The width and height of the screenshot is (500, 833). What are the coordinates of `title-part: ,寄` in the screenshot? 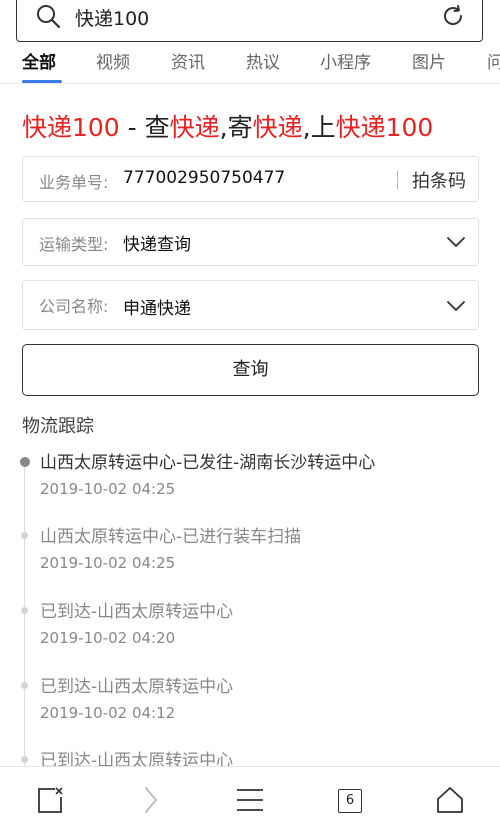 It's located at (236, 127).